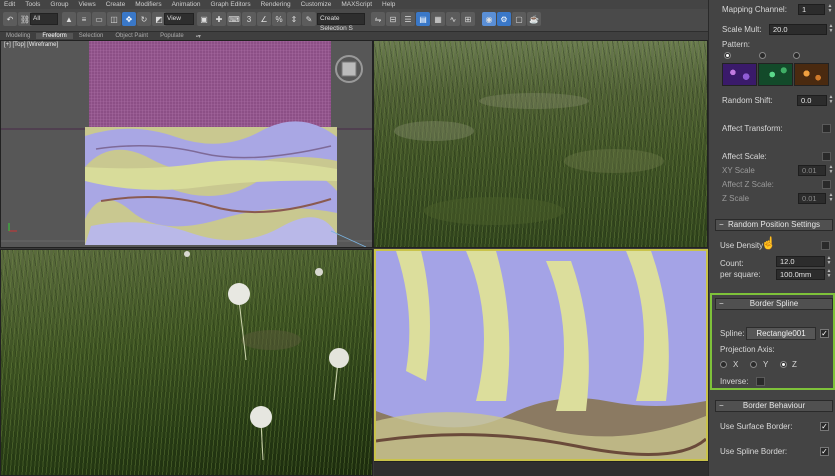  What do you see at coordinates (736, 198) in the screenshot?
I see `z-scale-label: Z Scale` at bounding box center [736, 198].